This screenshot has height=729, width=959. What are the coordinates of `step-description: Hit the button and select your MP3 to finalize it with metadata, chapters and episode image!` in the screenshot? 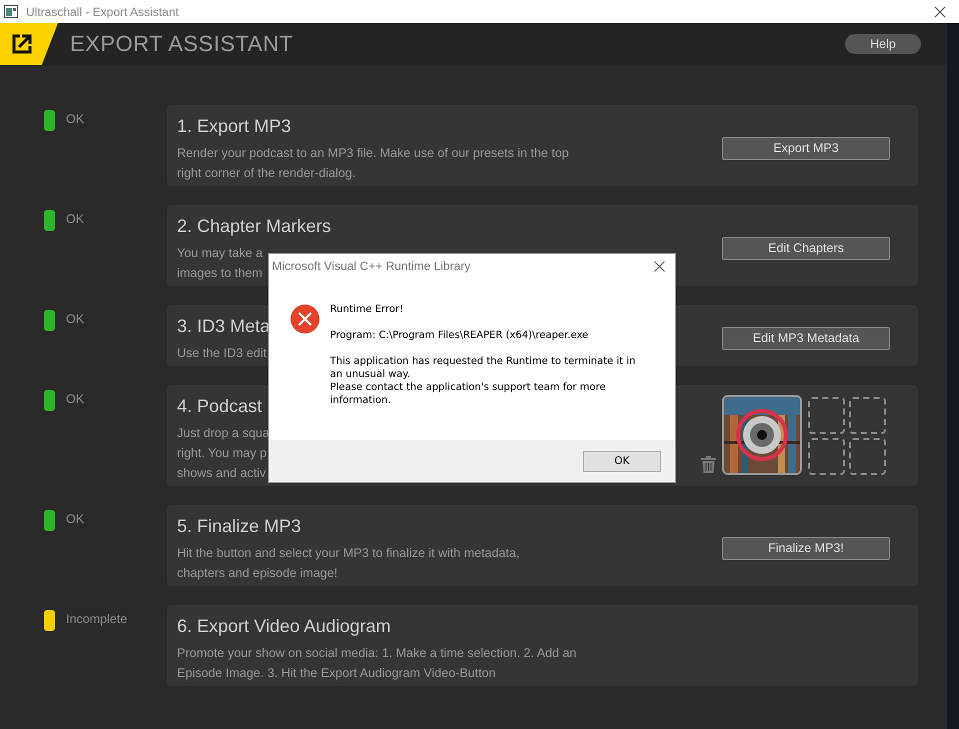 It's located at (348, 563).